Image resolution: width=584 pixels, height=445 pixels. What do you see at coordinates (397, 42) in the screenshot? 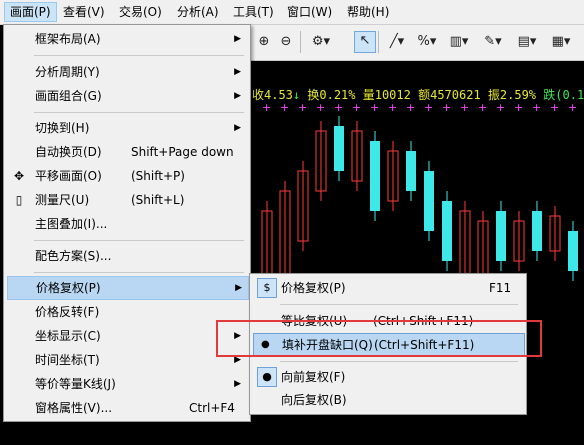
I see `line-tool-icon: ╱▾` at bounding box center [397, 42].